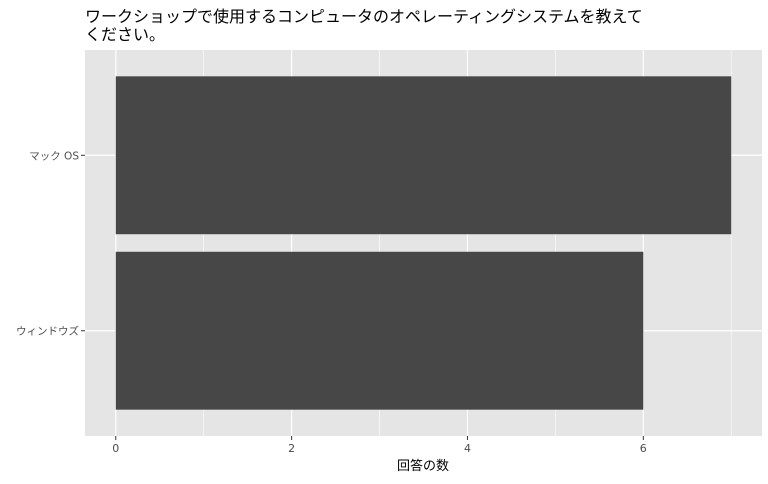 Image resolution: width=768 pixels, height=484 pixels. I want to click on x-tick-label: 2, so click(291, 448).